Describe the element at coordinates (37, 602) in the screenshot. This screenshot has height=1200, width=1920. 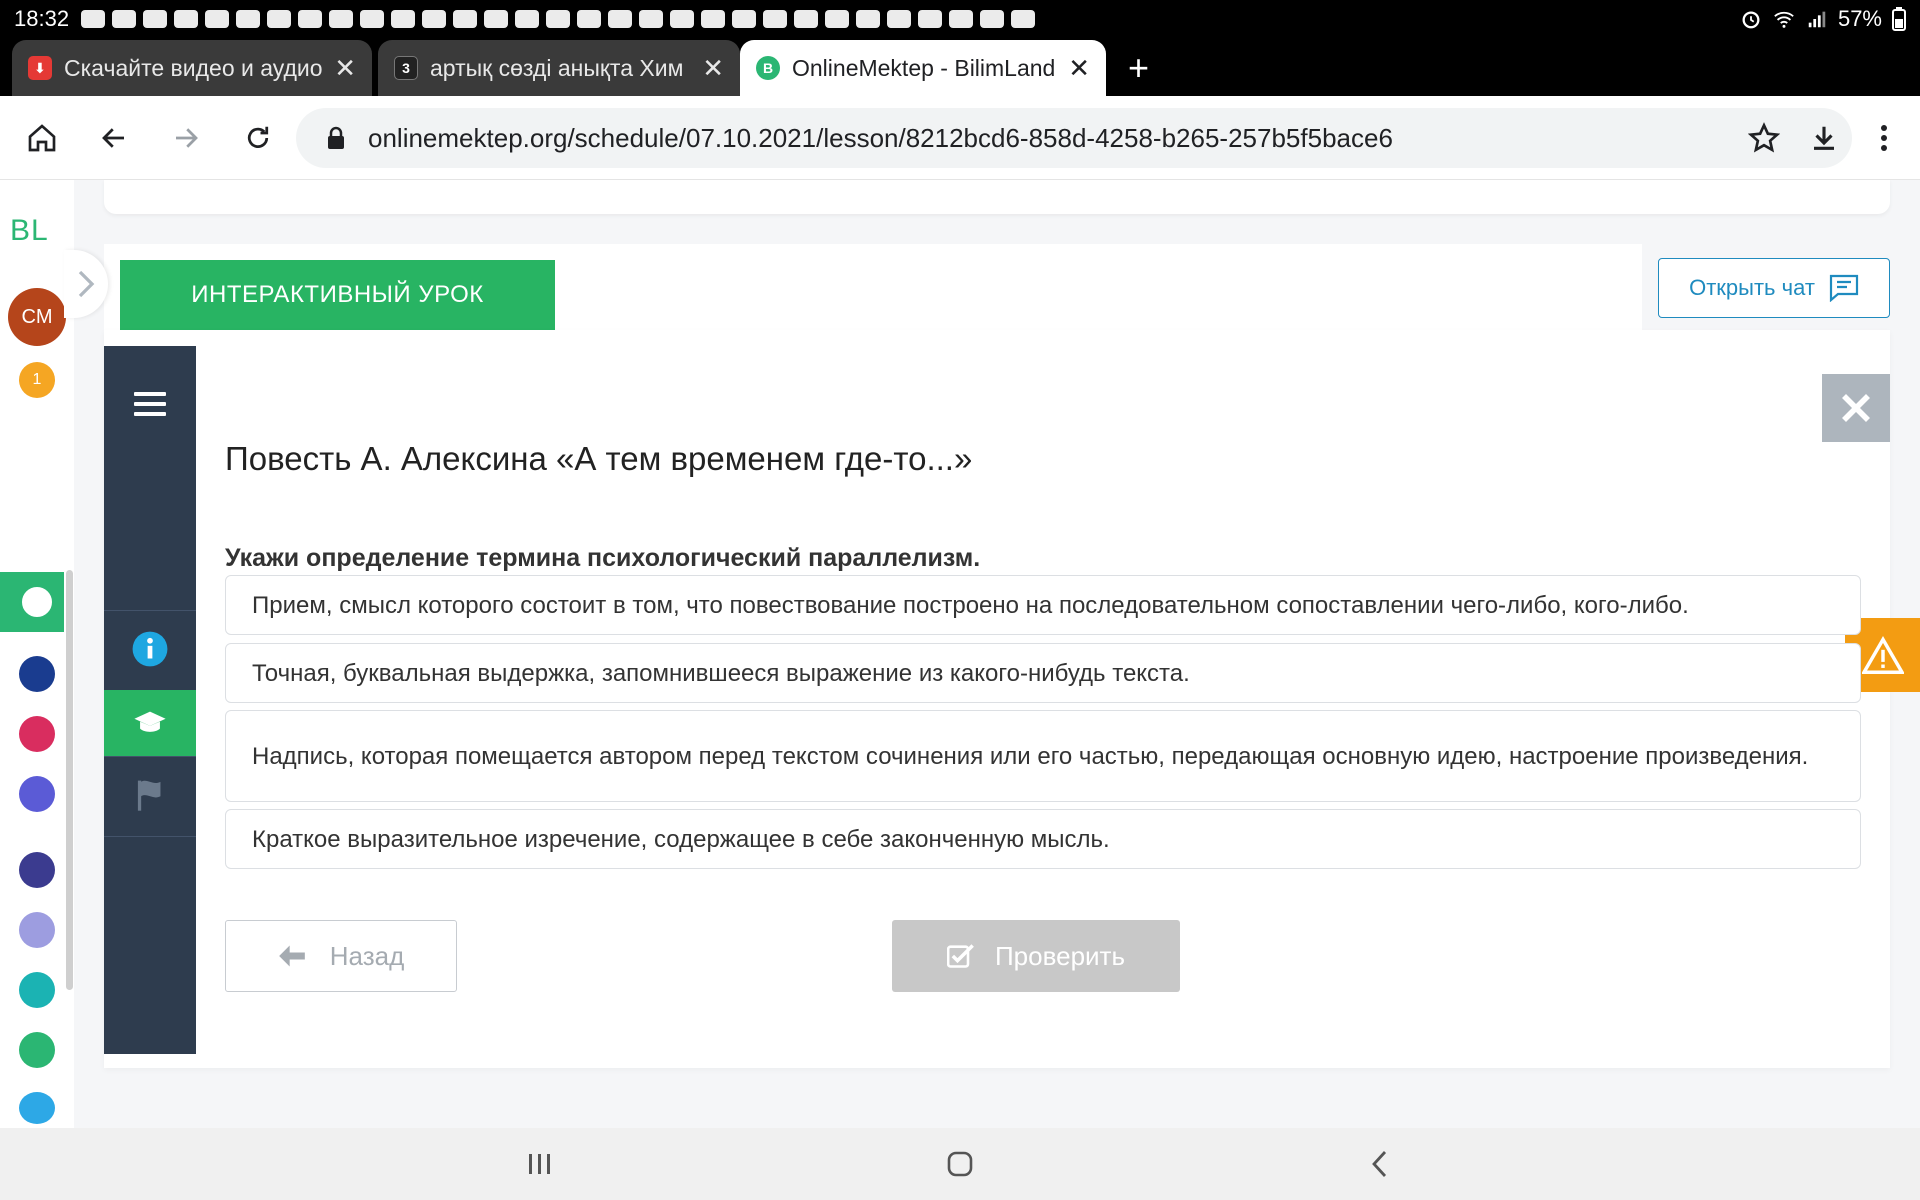
I see `online-mektep-app-icon` at that location.